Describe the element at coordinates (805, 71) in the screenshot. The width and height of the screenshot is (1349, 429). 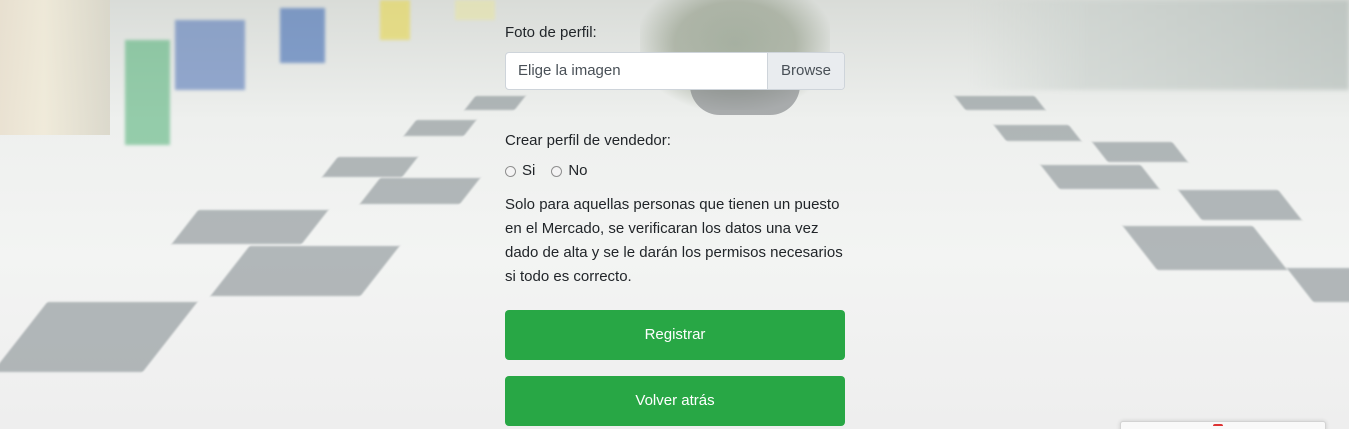
I see `browse-button: Browse` at that location.